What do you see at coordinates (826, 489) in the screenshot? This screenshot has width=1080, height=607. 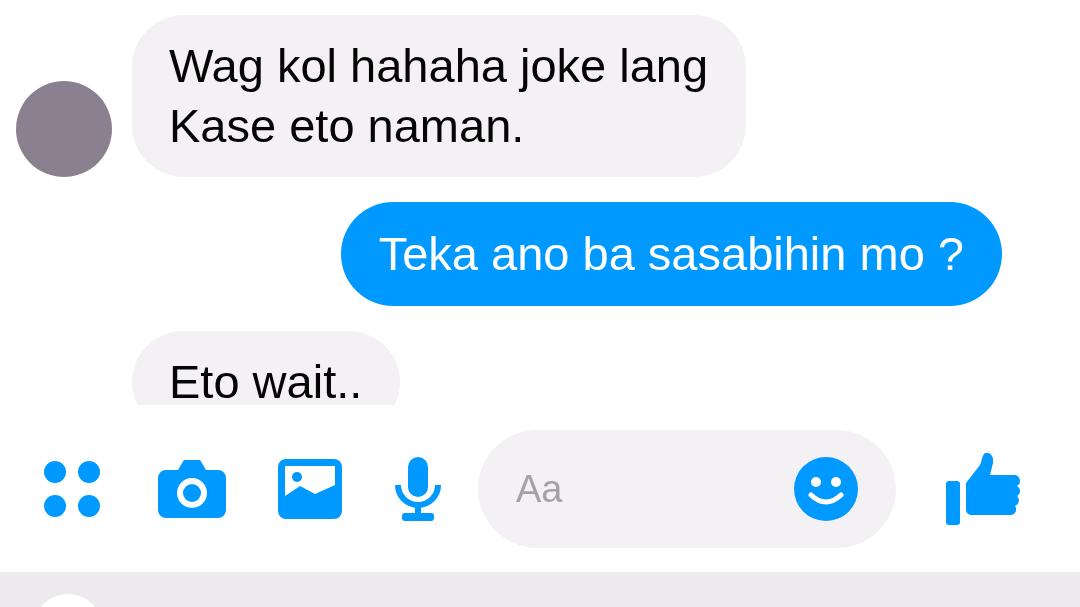 I see `emoji-icon` at bounding box center [826, 489].